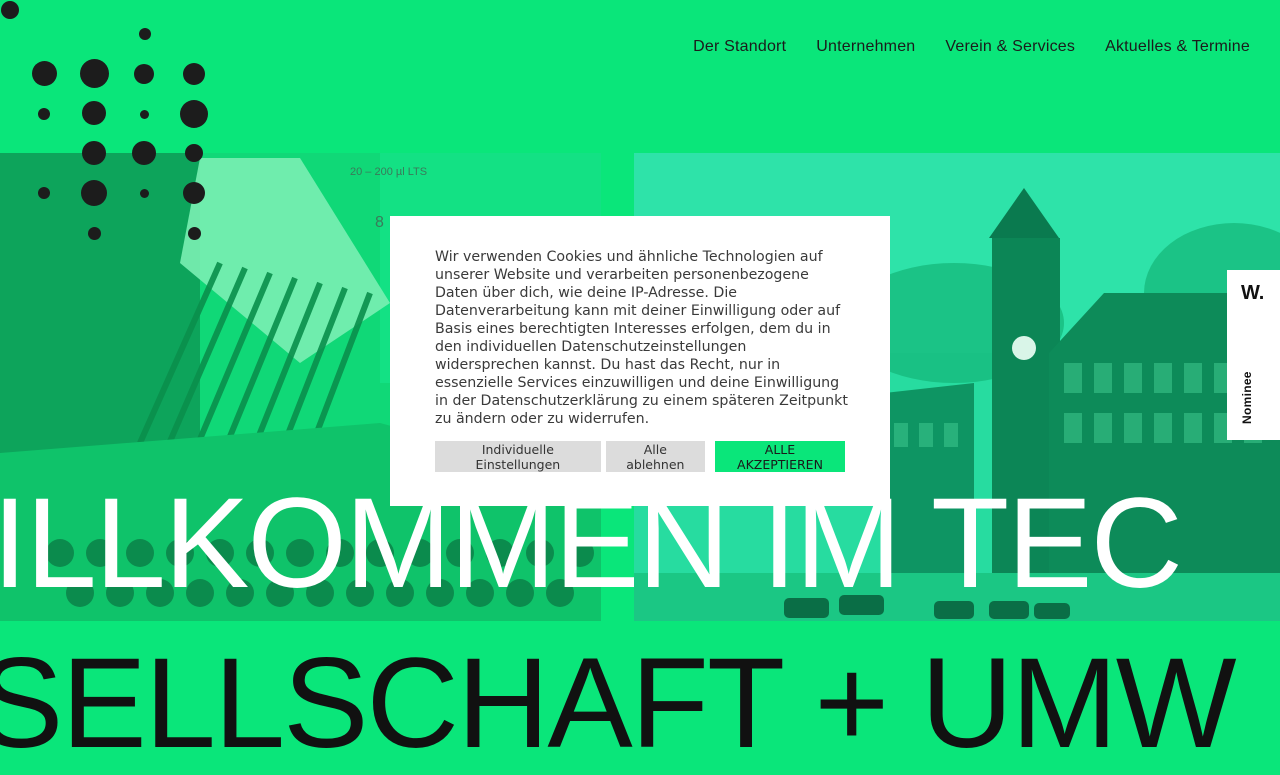 The image size is (1280, 775). What do you see at coordinates (518, 456) in the screenshot?
I see `individual-settings-button: Individuelle Einstellungen` at bounding box center [518, 456].